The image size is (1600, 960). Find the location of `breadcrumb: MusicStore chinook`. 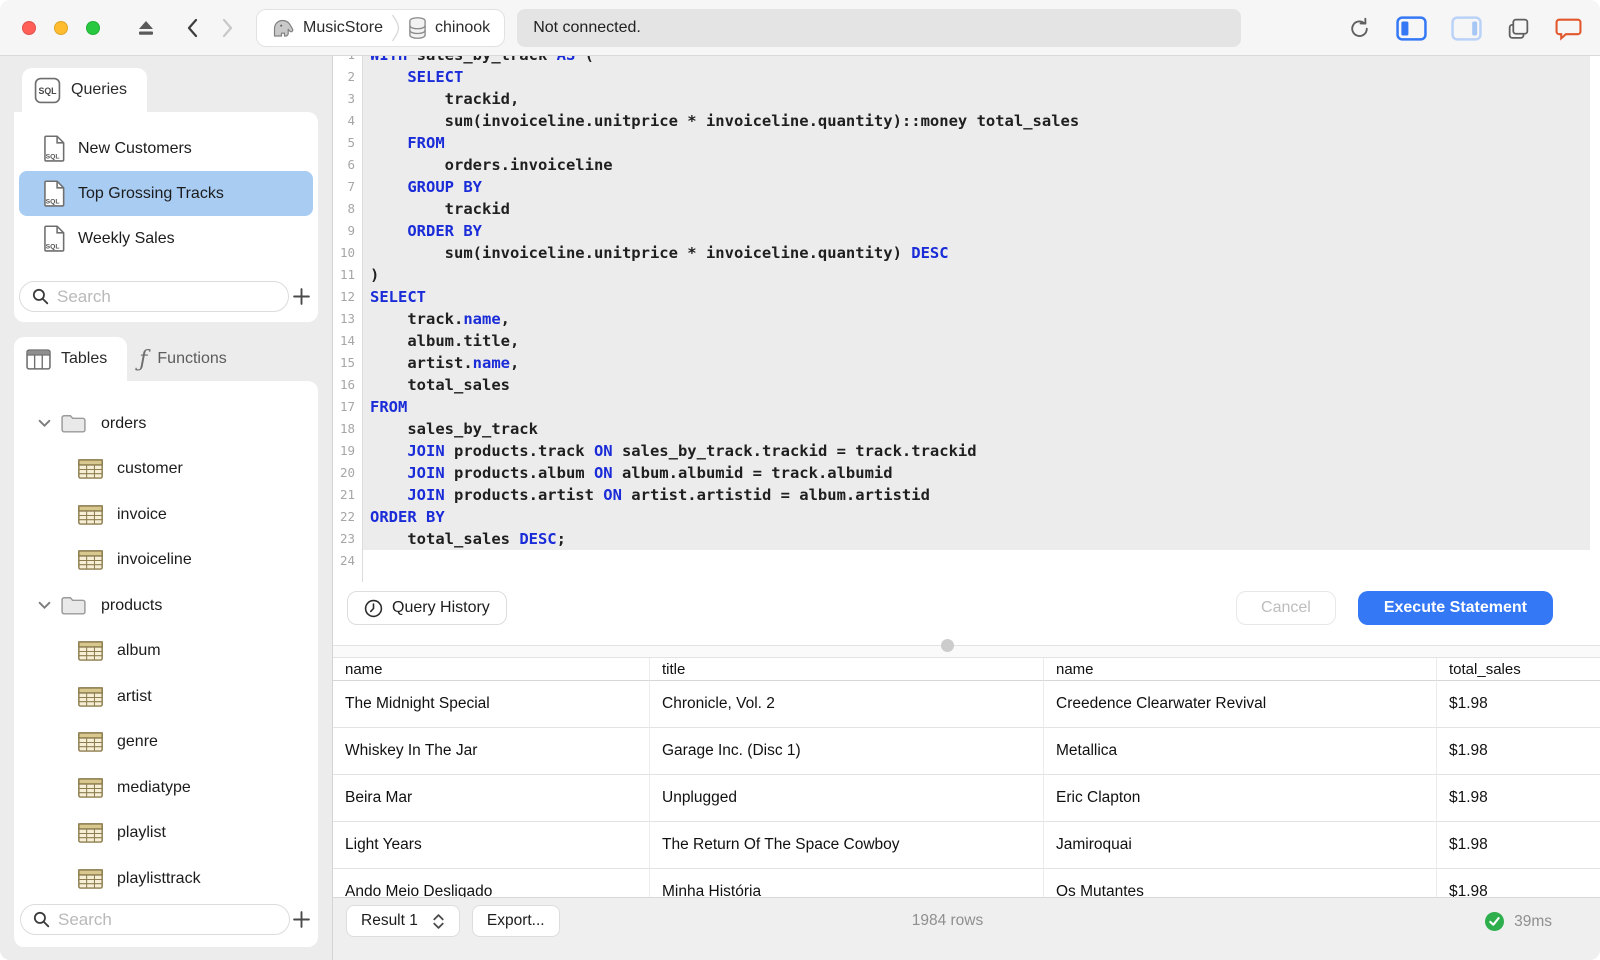

breadcrumb: MusicStore chinook is located at coordinates (381, 27).